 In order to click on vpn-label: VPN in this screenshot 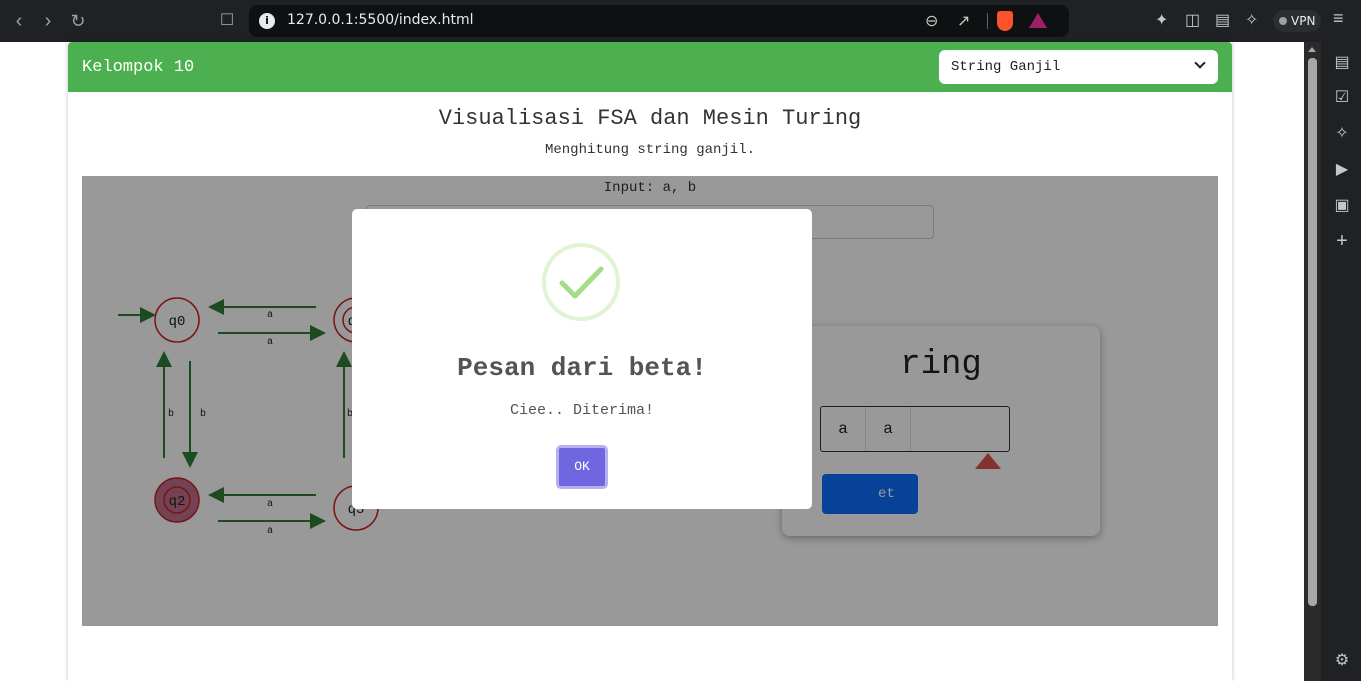, I will do `click(1303, 21)`.